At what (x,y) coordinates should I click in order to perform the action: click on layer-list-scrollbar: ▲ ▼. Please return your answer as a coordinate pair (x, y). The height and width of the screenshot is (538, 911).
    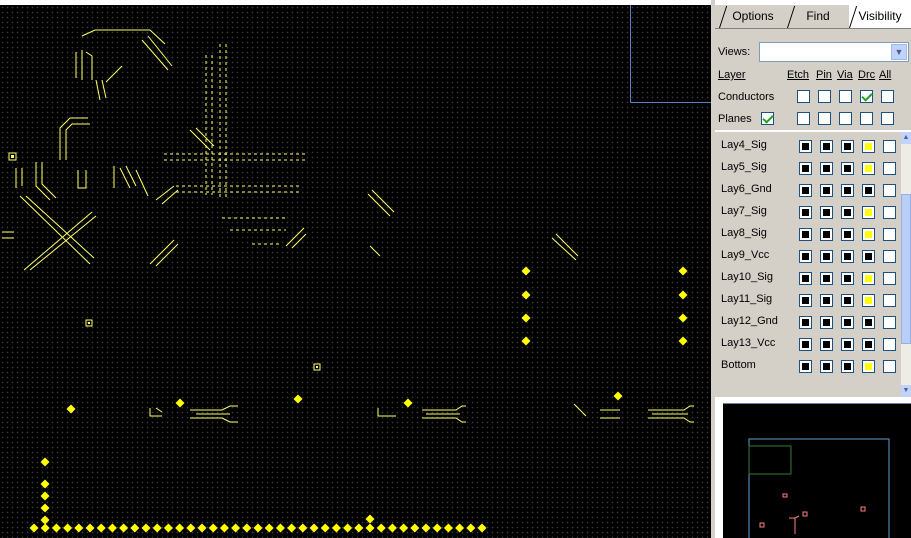
    Looking at the image, I should click on (906, 264).